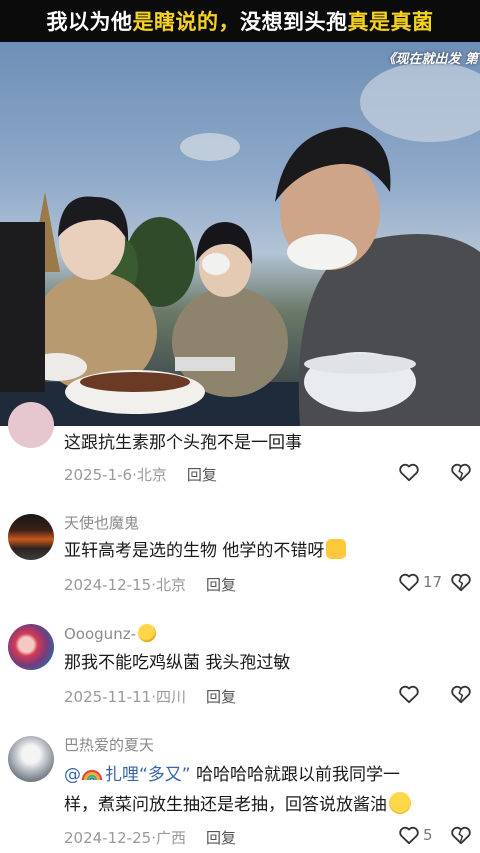 The height and width of the screenshot is (853, 480). What do you see at coordinates (266, 790) in the screenshot?
I see `comment-text: @ 扎哩“多又” 哈哈哈哈就跟以前我同学一样，煮菜问放生抽还是老抽，回答说放酱油` at bounding box center [266, 790].